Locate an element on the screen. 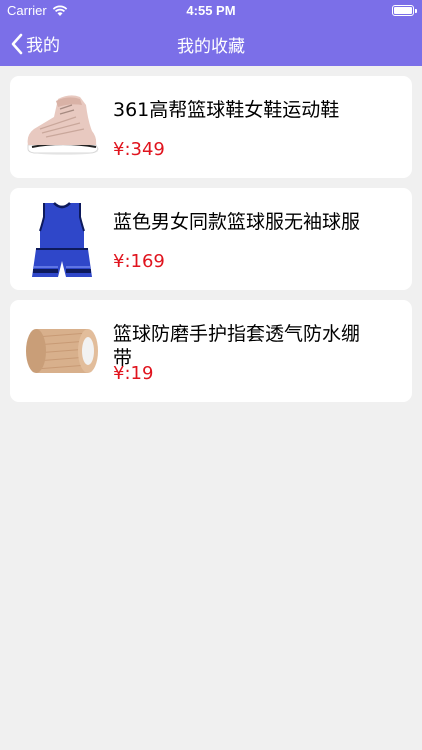  page-title: 我的收藏 is located at coordinates (211, 47).